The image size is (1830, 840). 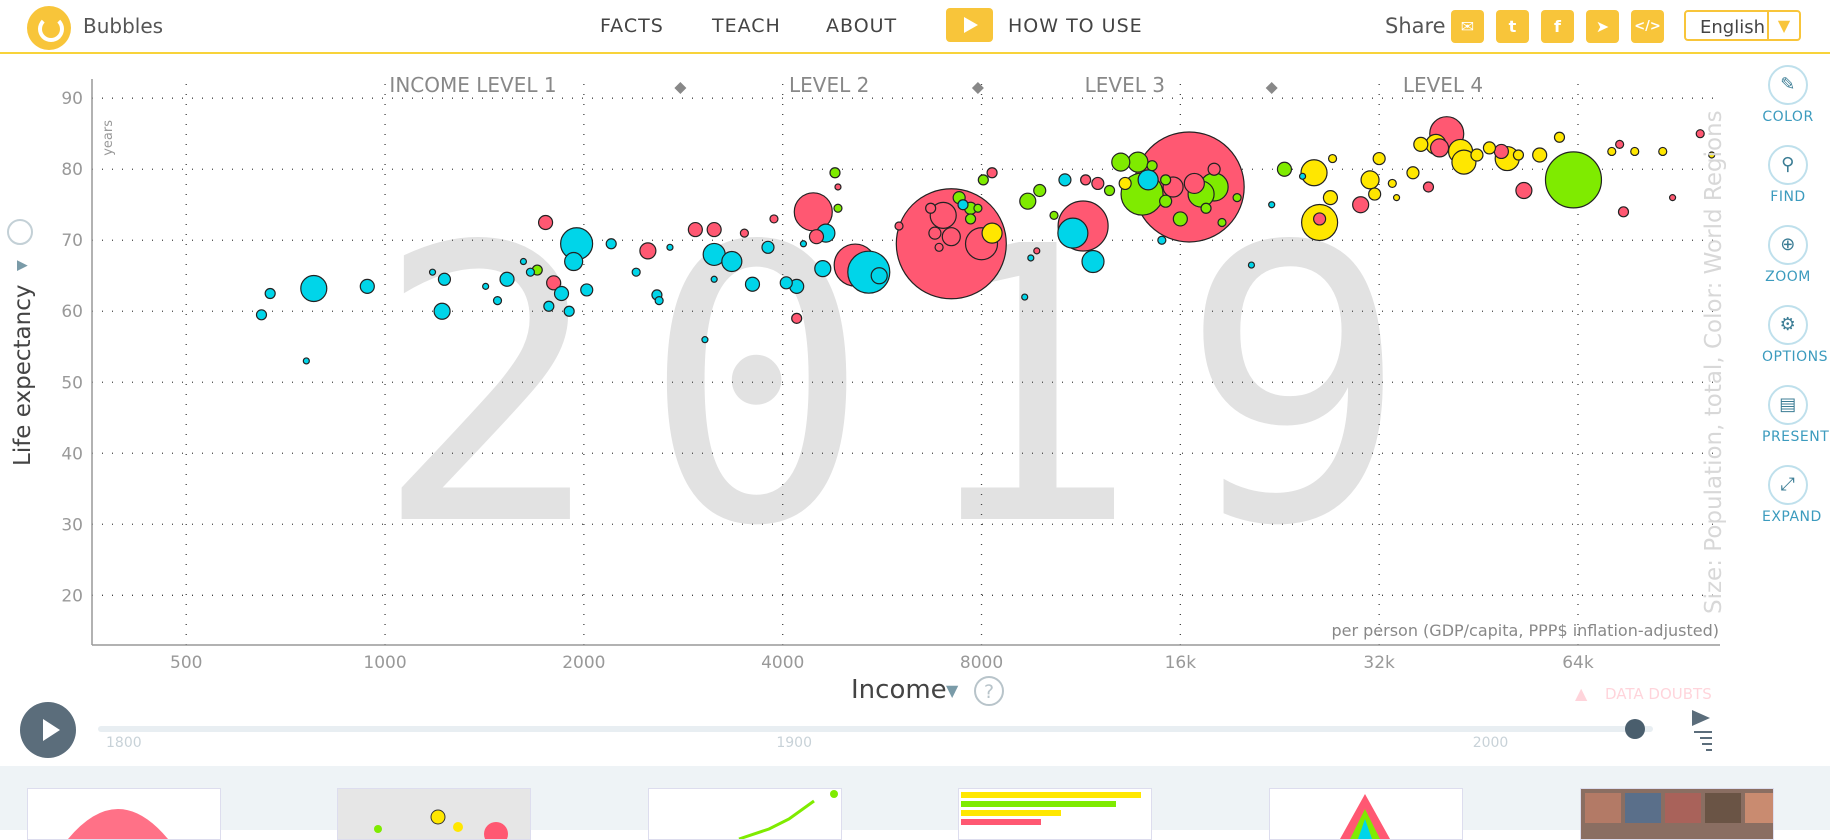 I want to click on email-icon: ✉, so click(x=1467, y=26).